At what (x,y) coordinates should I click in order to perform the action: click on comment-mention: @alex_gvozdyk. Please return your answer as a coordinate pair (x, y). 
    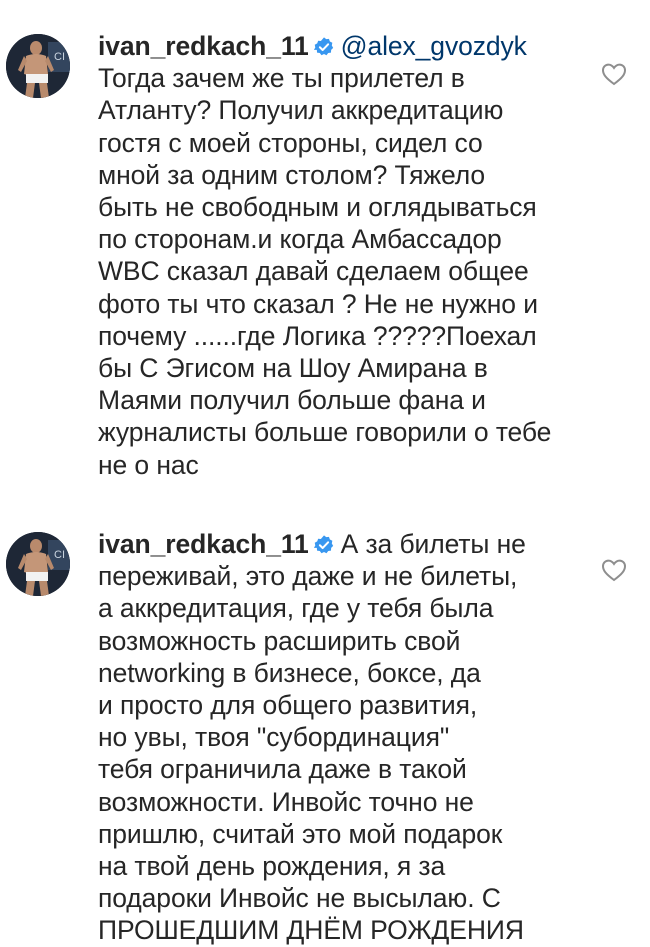
    Looking at the image, I should click on (434, 46).